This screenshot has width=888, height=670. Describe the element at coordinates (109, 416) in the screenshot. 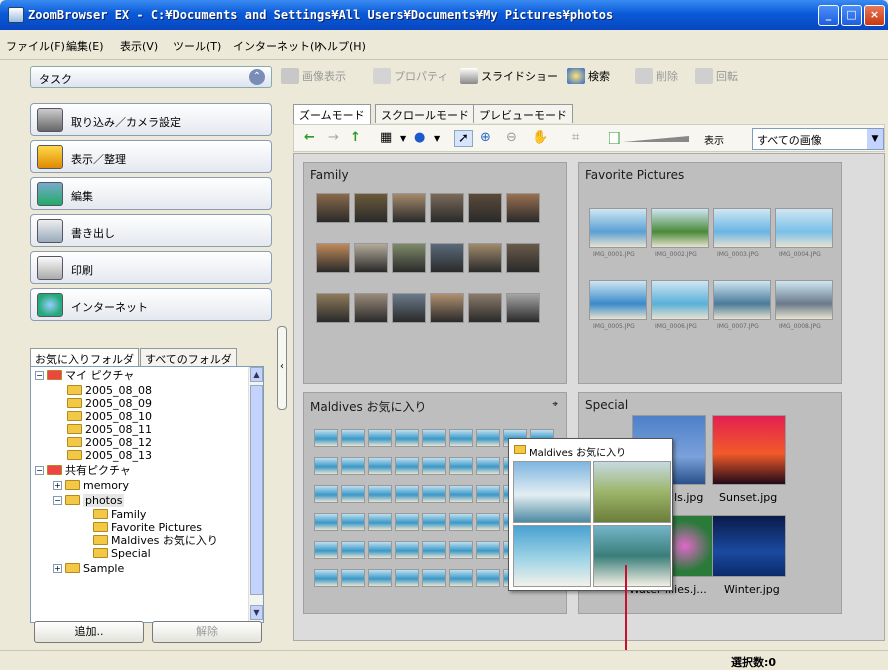

I see `tree-node-date: 2005_08_10` at that location.